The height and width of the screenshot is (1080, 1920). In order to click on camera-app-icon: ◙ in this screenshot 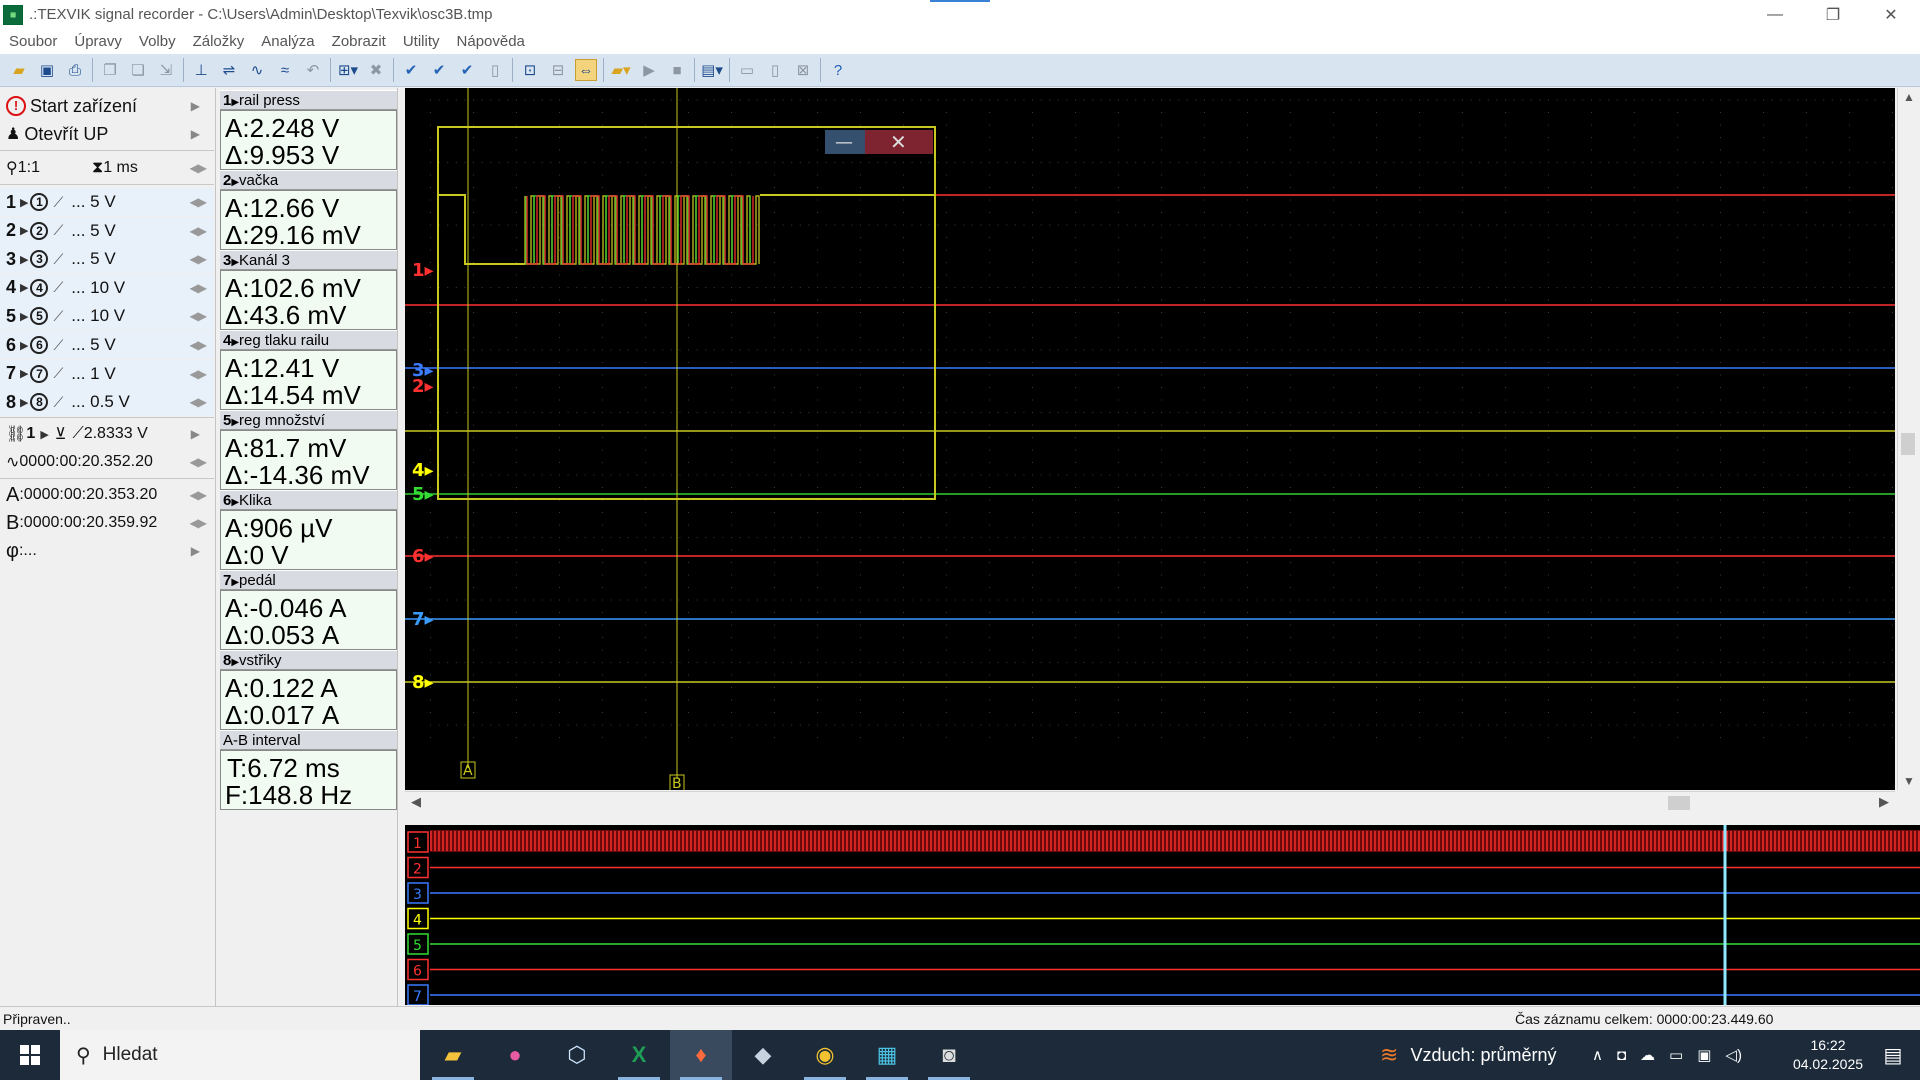, I will do `click(949, 1055)`.